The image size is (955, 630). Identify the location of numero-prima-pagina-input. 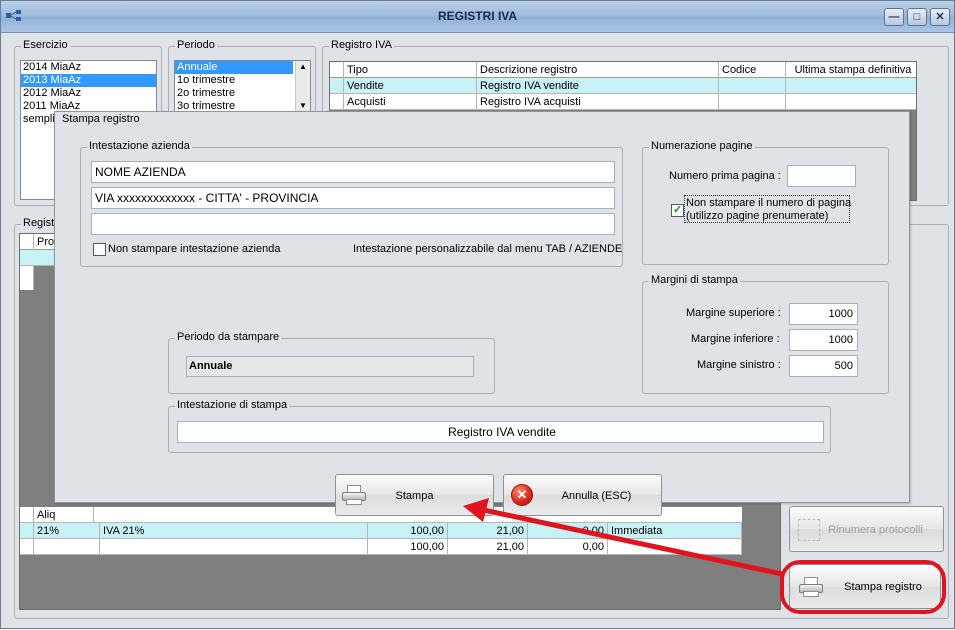
(821, 176).